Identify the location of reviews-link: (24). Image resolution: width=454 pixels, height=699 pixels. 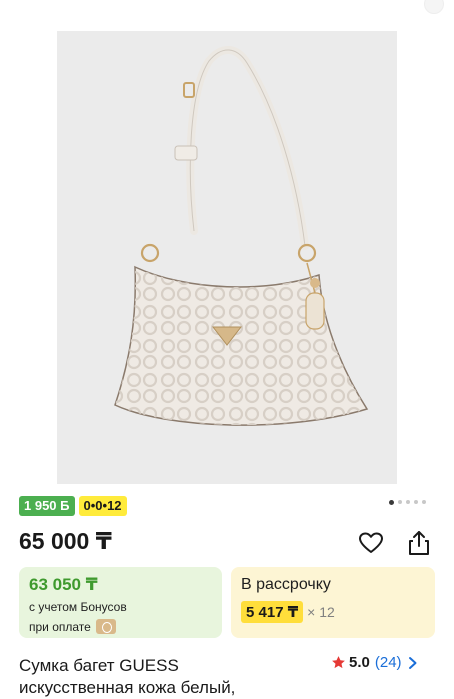
(388, 662).